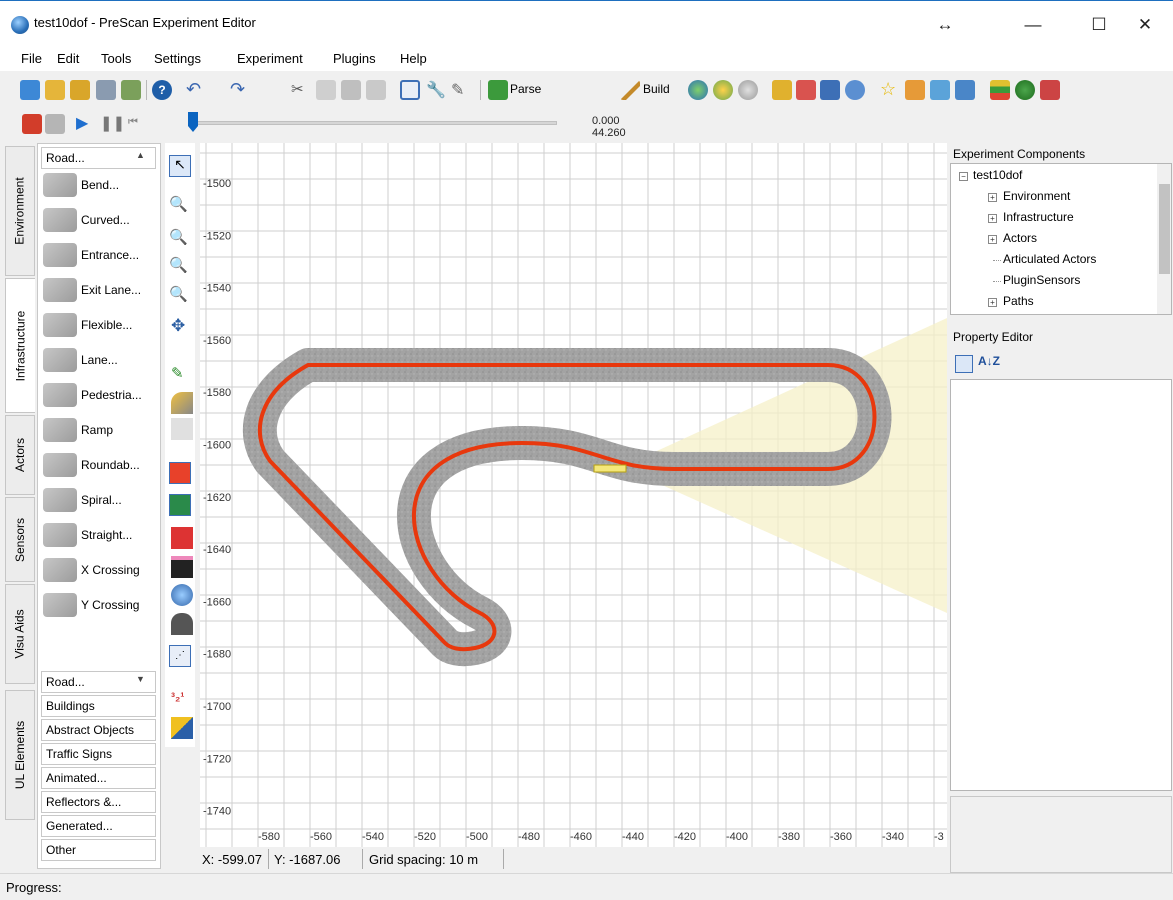  Describe the element at coordinates (525, 89) in the screenshot. I see `parse-button: Parse` at that location.